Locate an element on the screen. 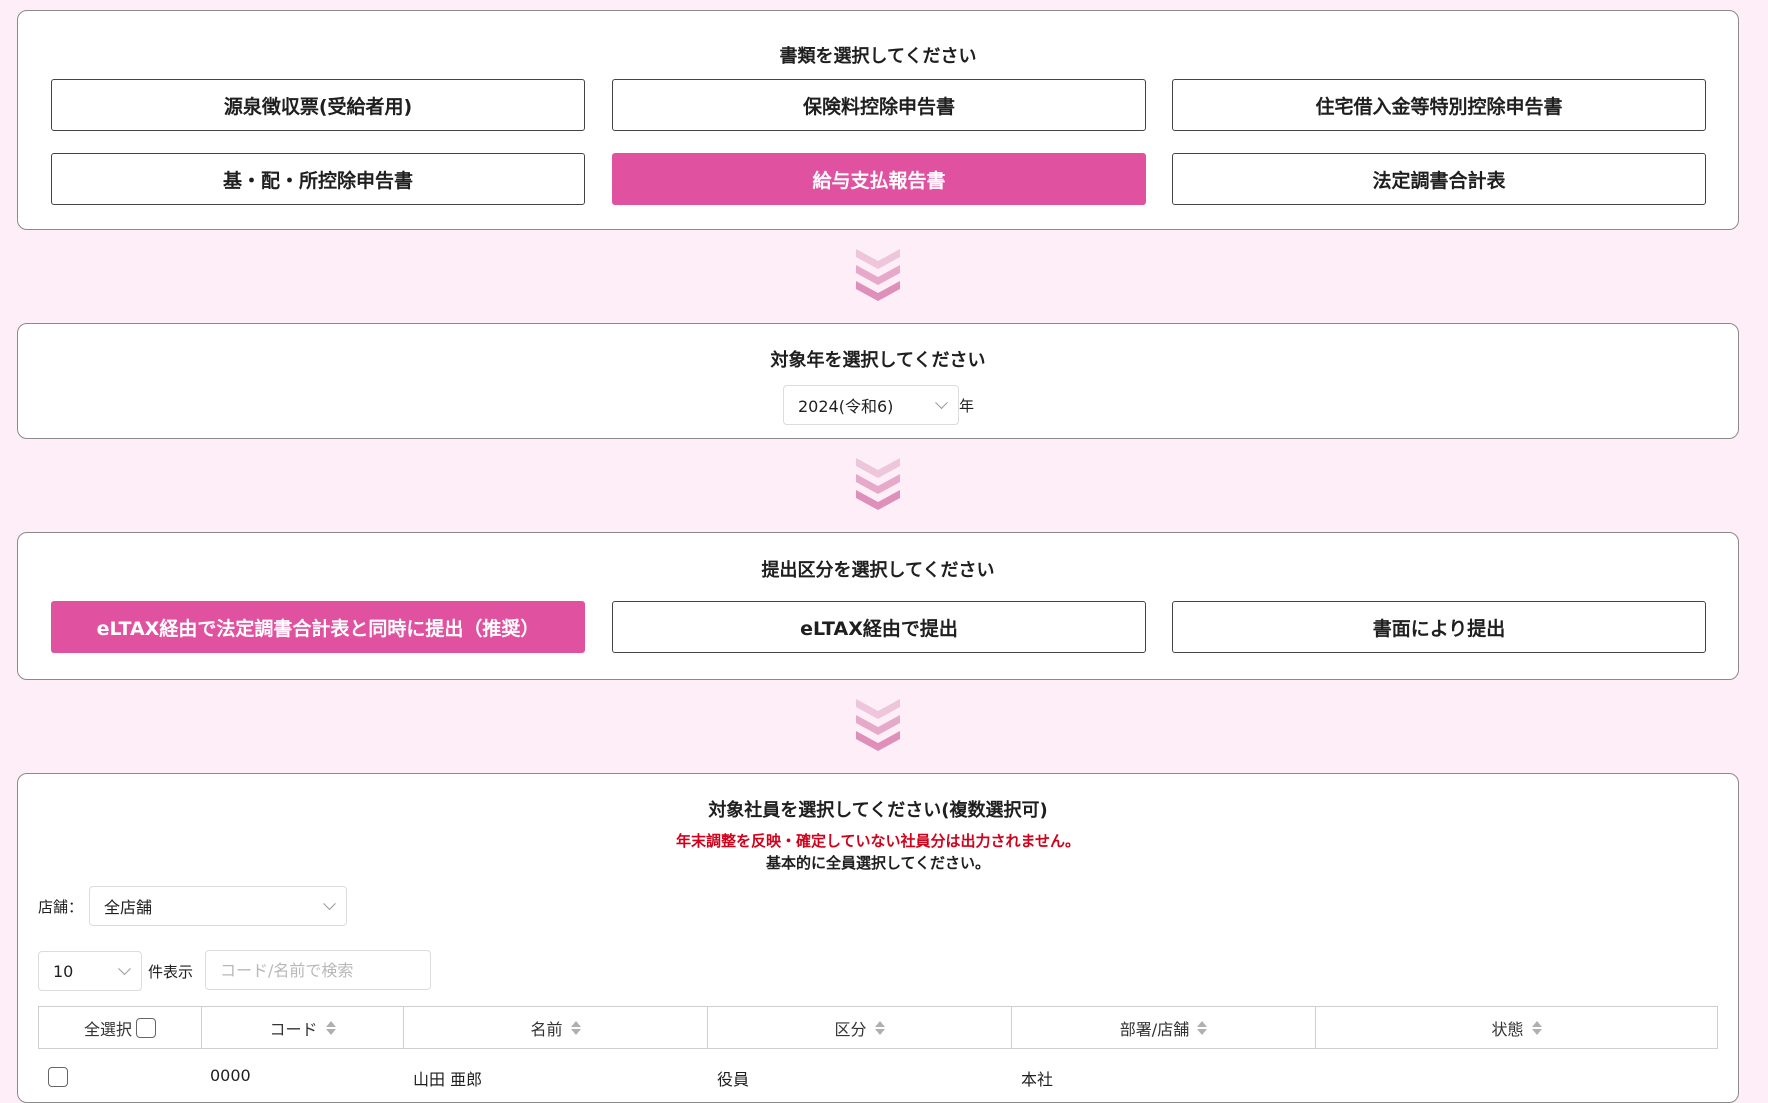 The height and width of the screenshot is (1103, 1768). row-category: 役員 is located at coordinates (733, 1079).